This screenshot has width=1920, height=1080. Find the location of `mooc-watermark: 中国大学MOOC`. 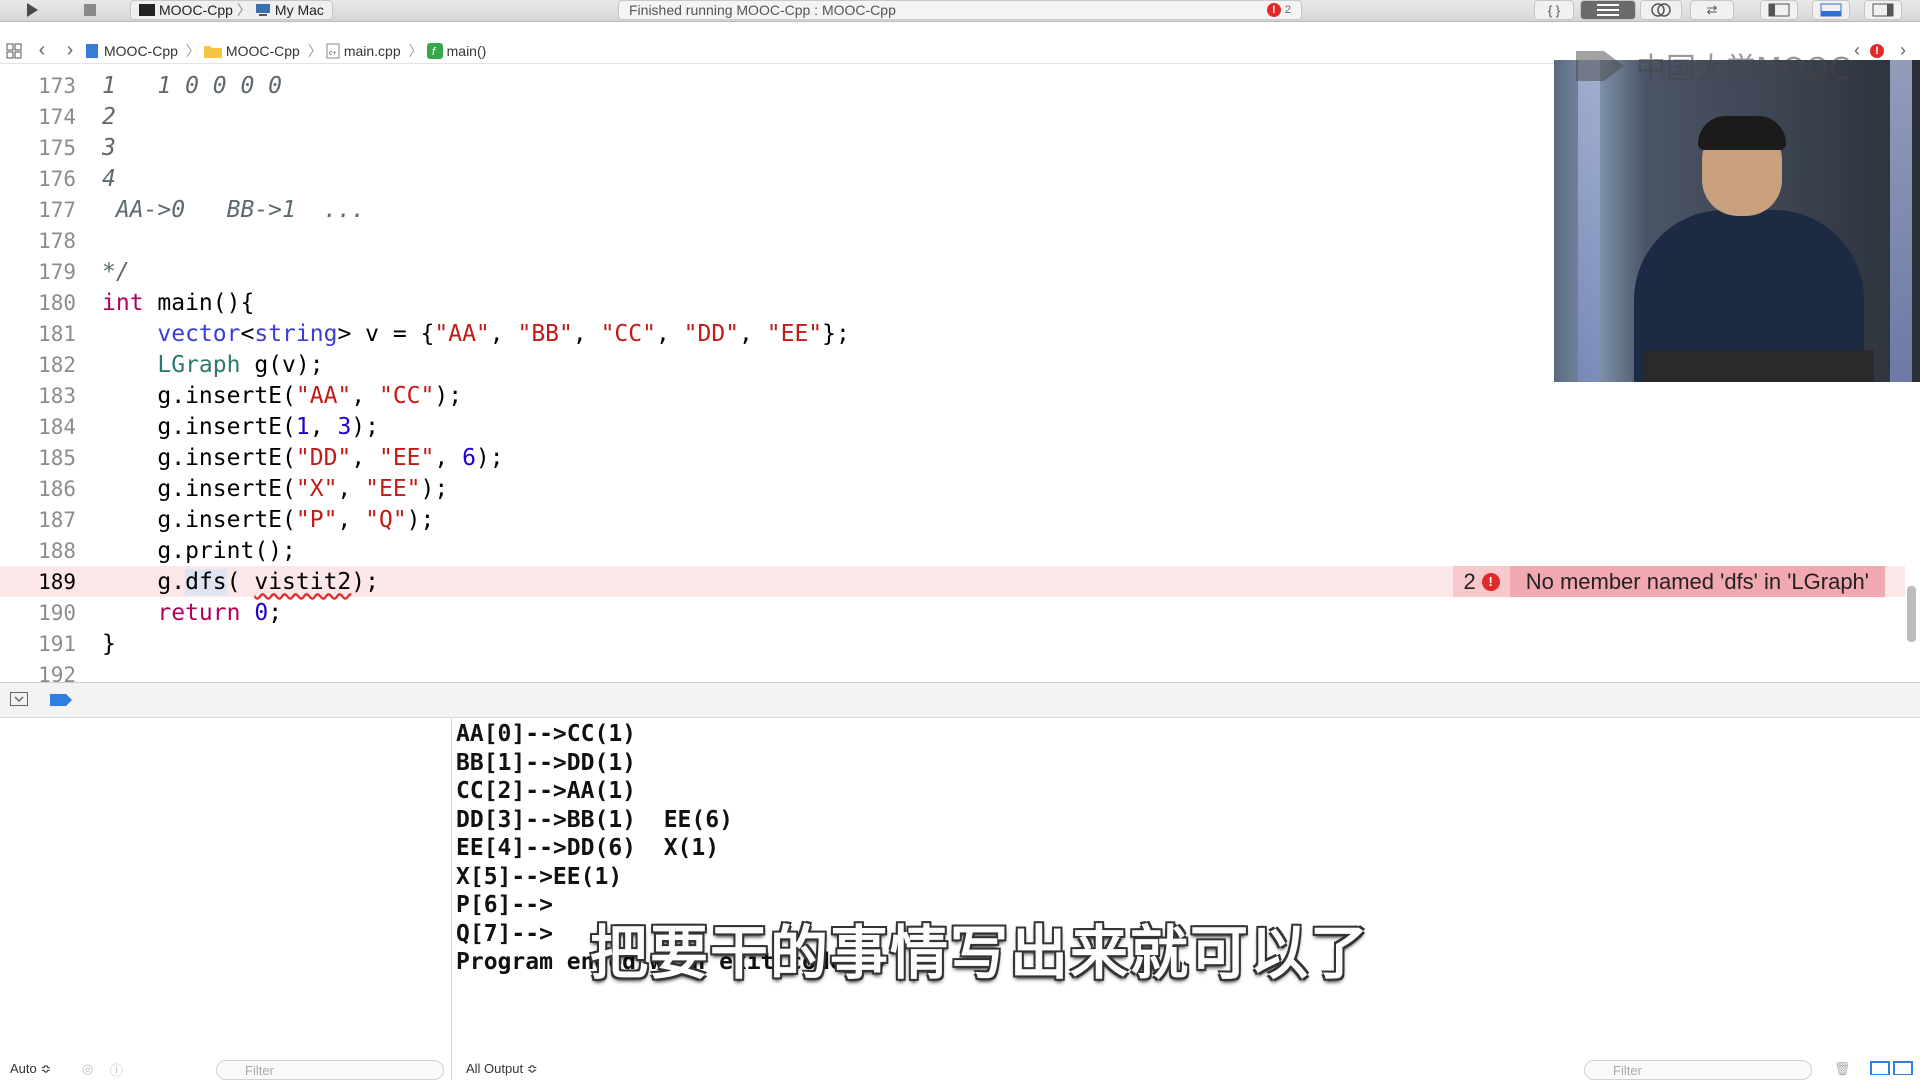

mooc-watermark: 中国大学MOOC is located at coordinates (1712, 66).